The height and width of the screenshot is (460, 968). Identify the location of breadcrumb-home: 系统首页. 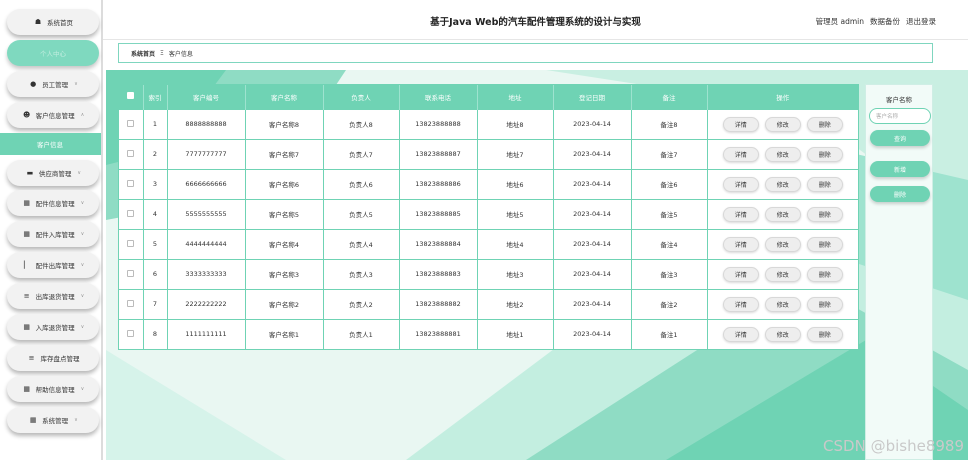
(143, 53).